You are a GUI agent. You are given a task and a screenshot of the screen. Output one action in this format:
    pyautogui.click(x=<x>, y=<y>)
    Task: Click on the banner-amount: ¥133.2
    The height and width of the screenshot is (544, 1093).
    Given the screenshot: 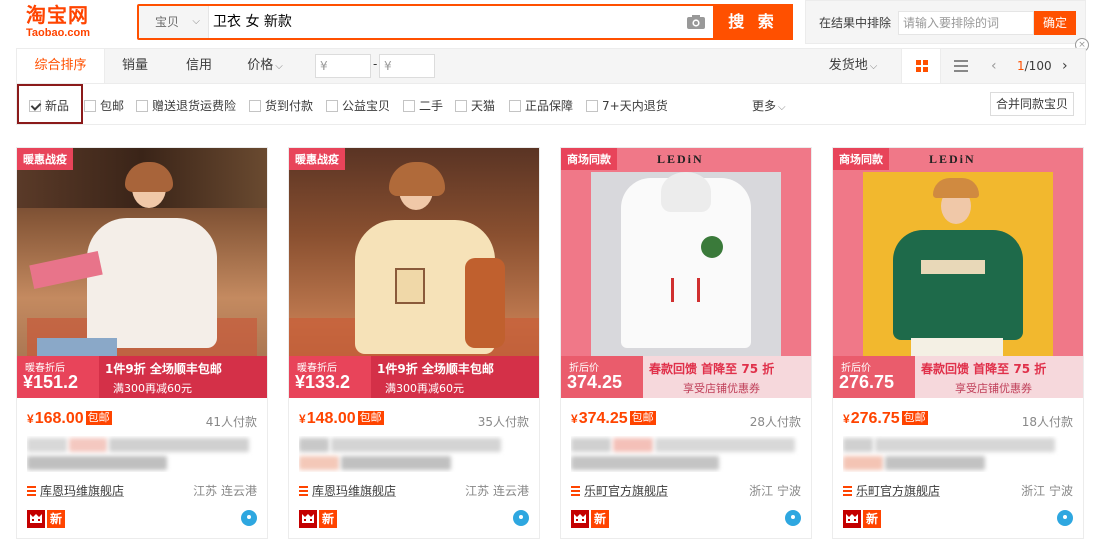 What is the action you would take?
    pyautogui.click(x=323, y=382)
    